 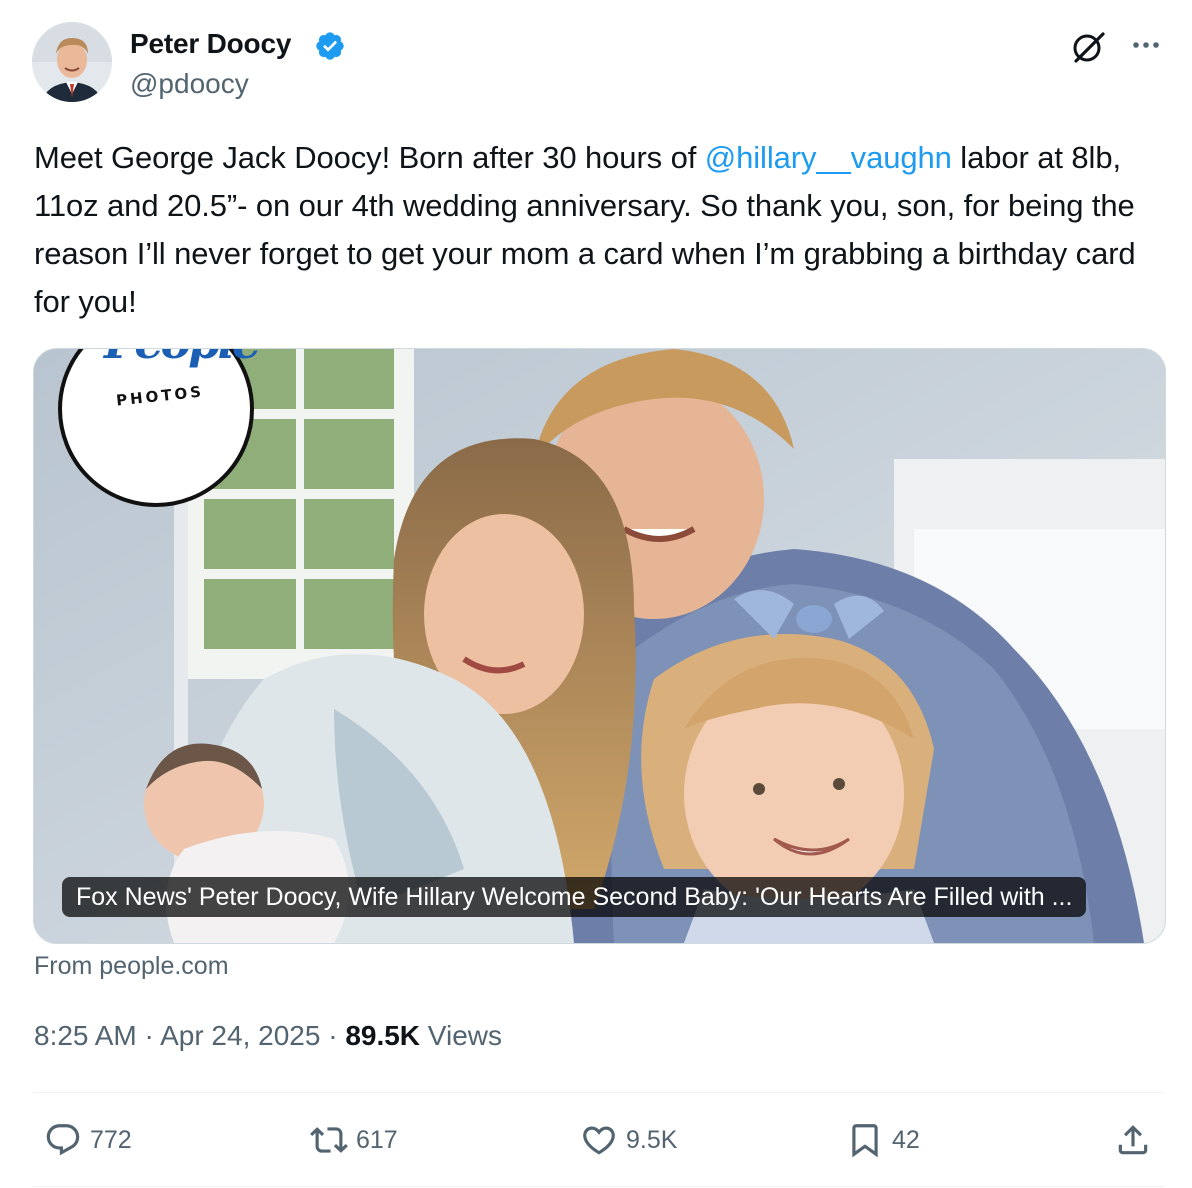 I want to click on share-button, so click(x=1133, y=1140).